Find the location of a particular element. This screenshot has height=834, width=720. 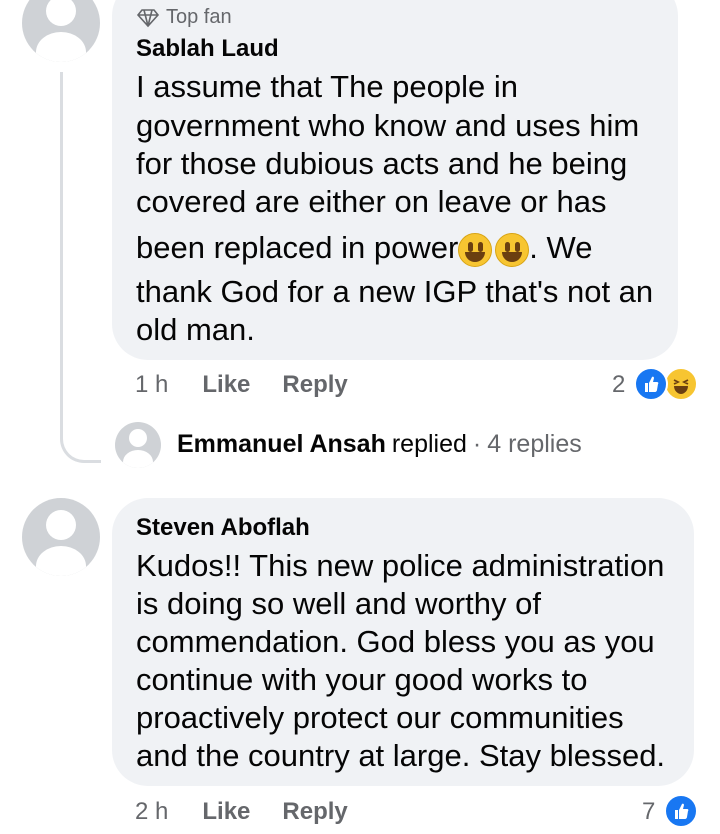

comment-text-line: Kudos!! This new police administration is located at coordinates (400, 565).